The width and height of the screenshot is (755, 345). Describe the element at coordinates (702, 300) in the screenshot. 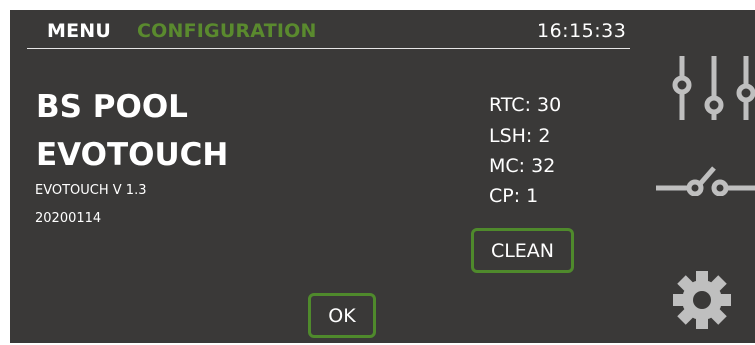

I see `gear-icon` at that location.